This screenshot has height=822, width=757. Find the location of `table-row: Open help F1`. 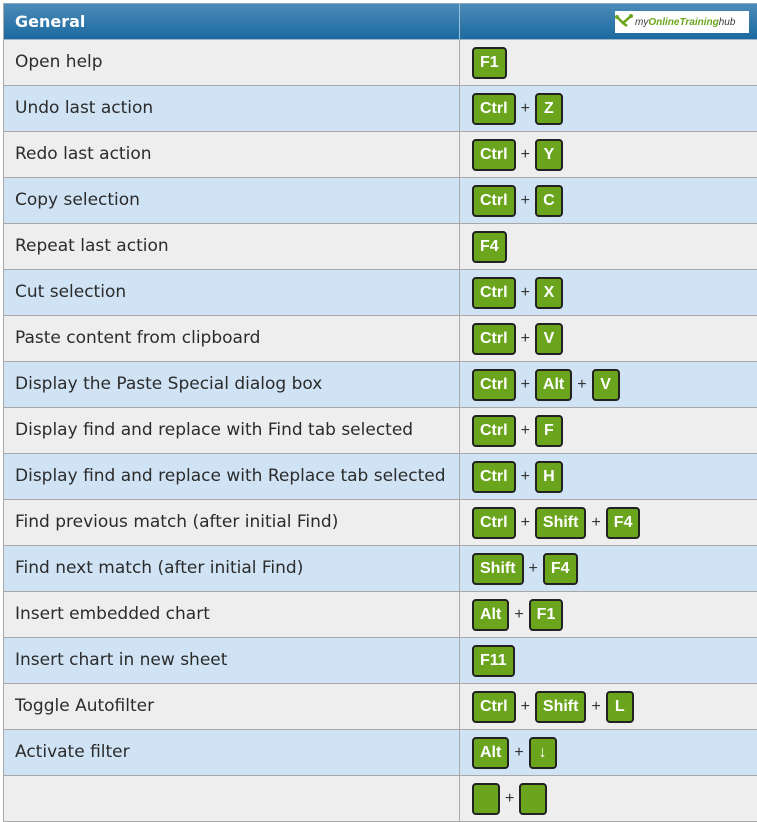

table-row: Open help F1 is located at coordinates (380, 63).